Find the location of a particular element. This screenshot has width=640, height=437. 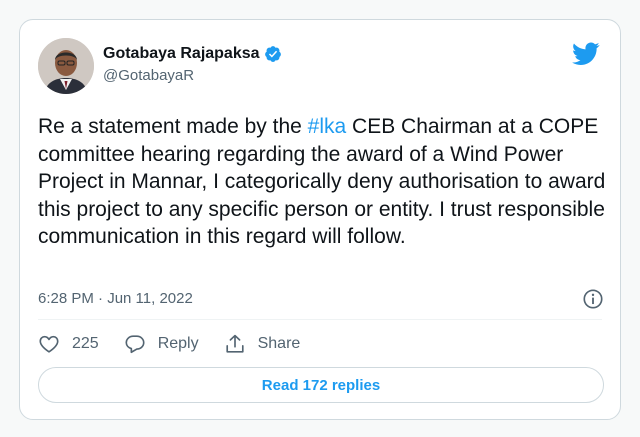

heart-icon is located at coordinates (49, 344).